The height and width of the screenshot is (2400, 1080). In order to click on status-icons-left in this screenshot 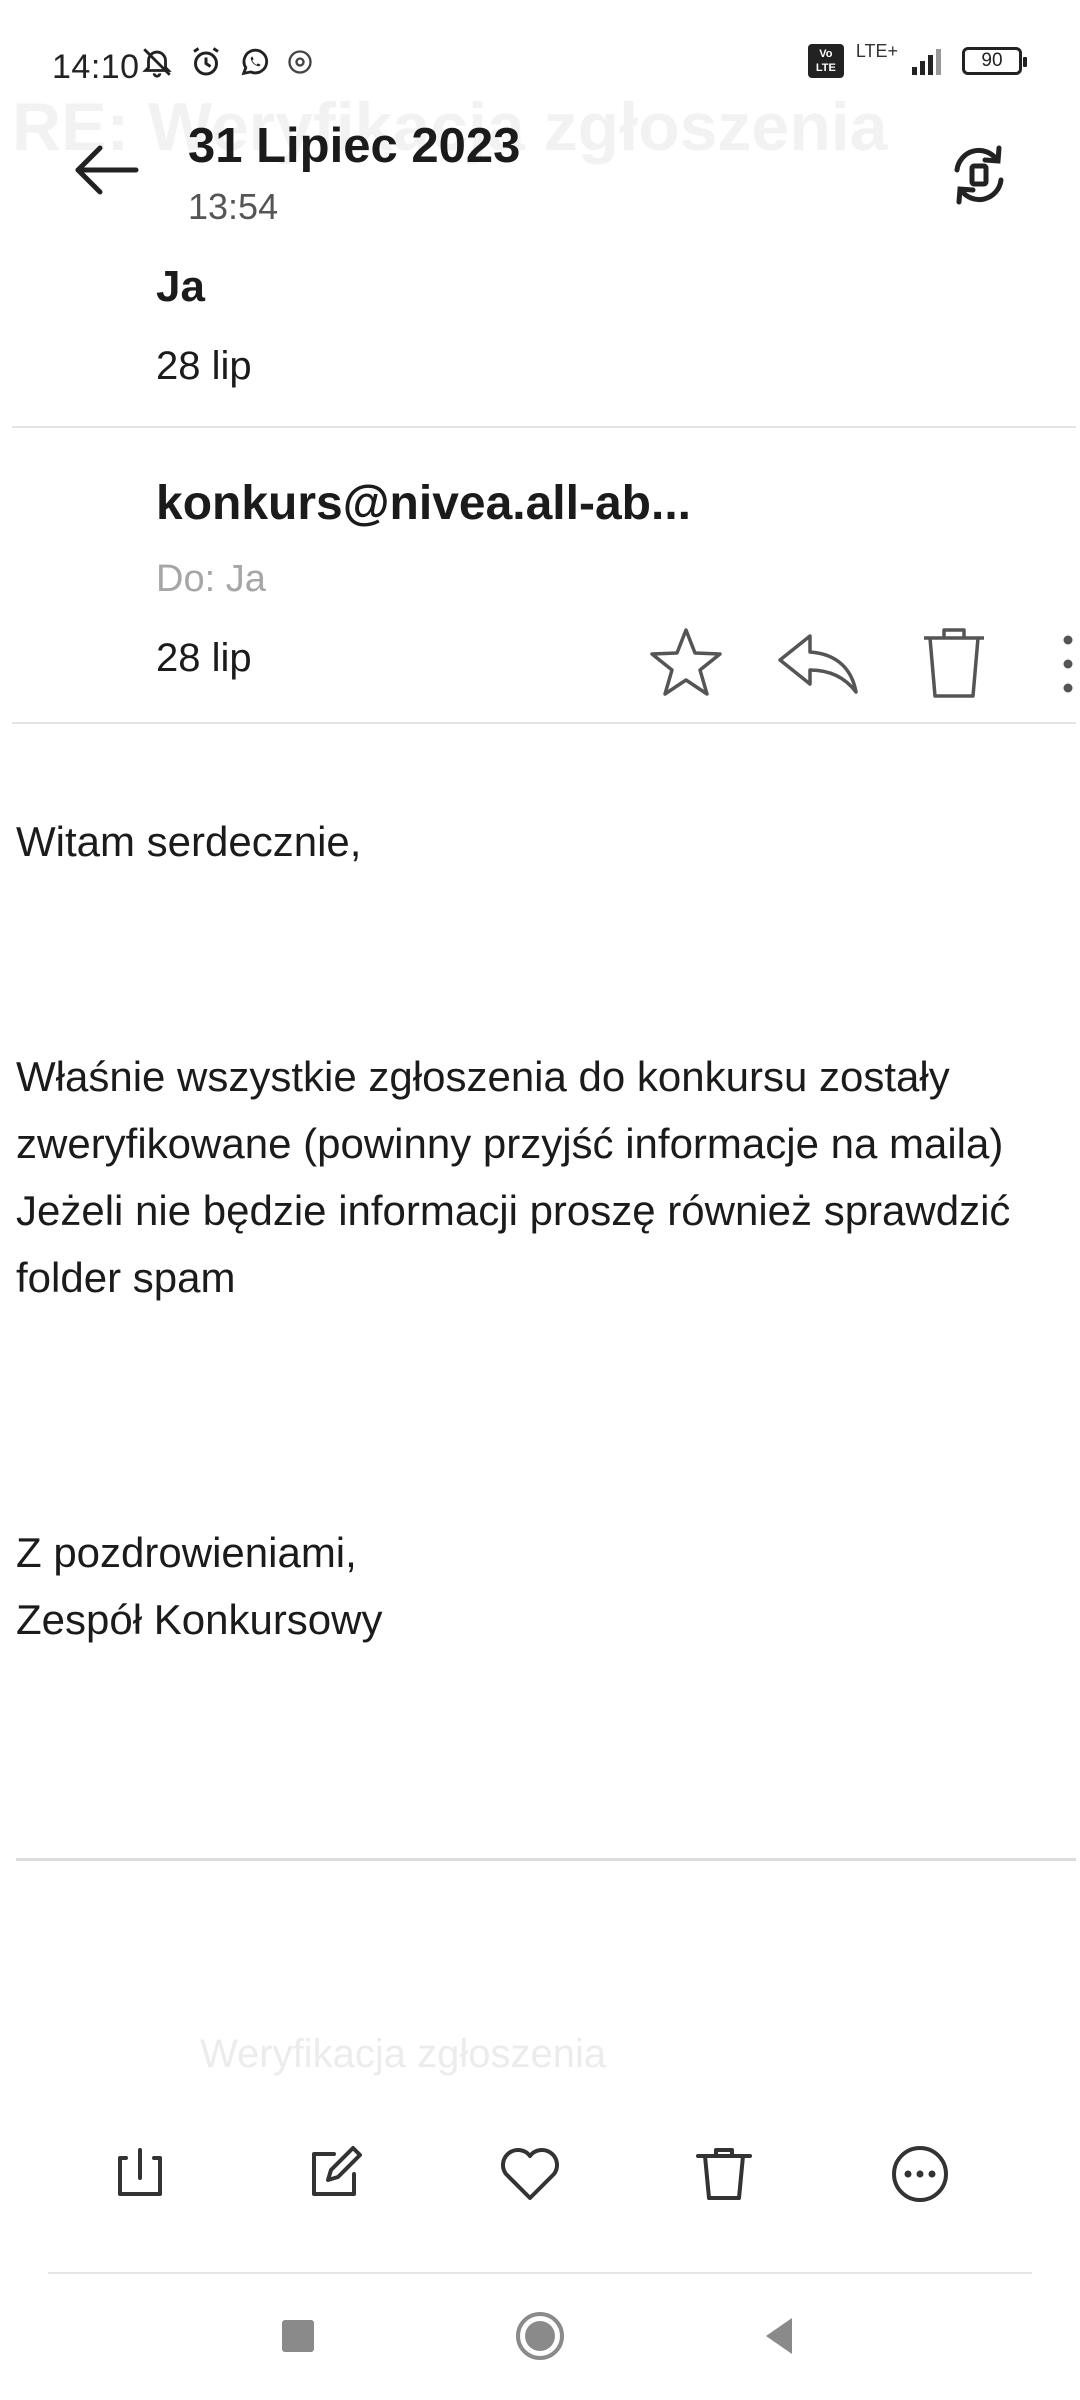, I will do `click(227, 62)`.